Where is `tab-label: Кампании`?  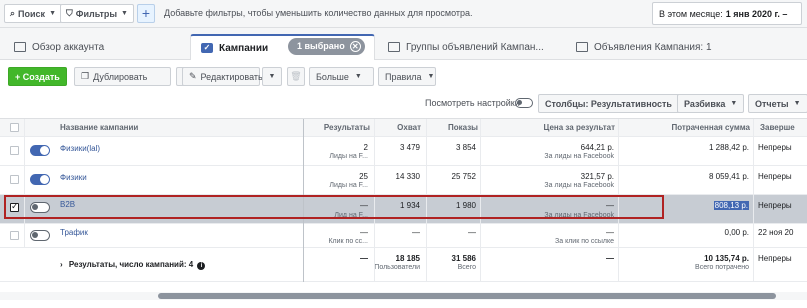
tab-label: Кампании is located at coordinates (244, 48).